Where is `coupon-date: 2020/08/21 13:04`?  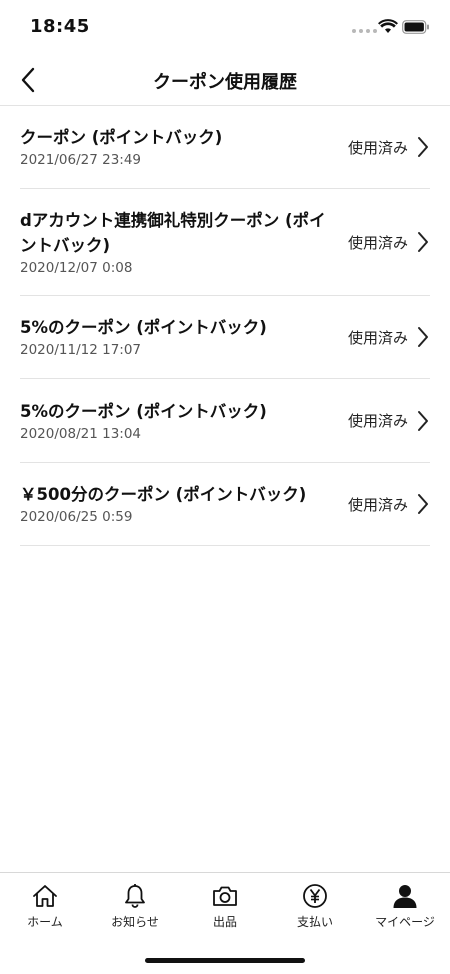 coupon-date: 2020/08/21 13:04 is located at coordinates (81, 433).